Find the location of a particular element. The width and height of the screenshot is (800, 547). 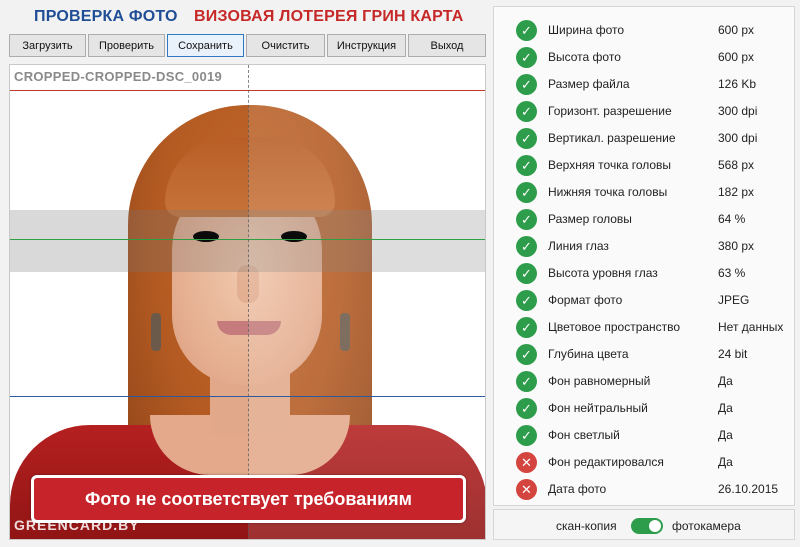

check-button: Проверить is located at coordinates (126, 45).